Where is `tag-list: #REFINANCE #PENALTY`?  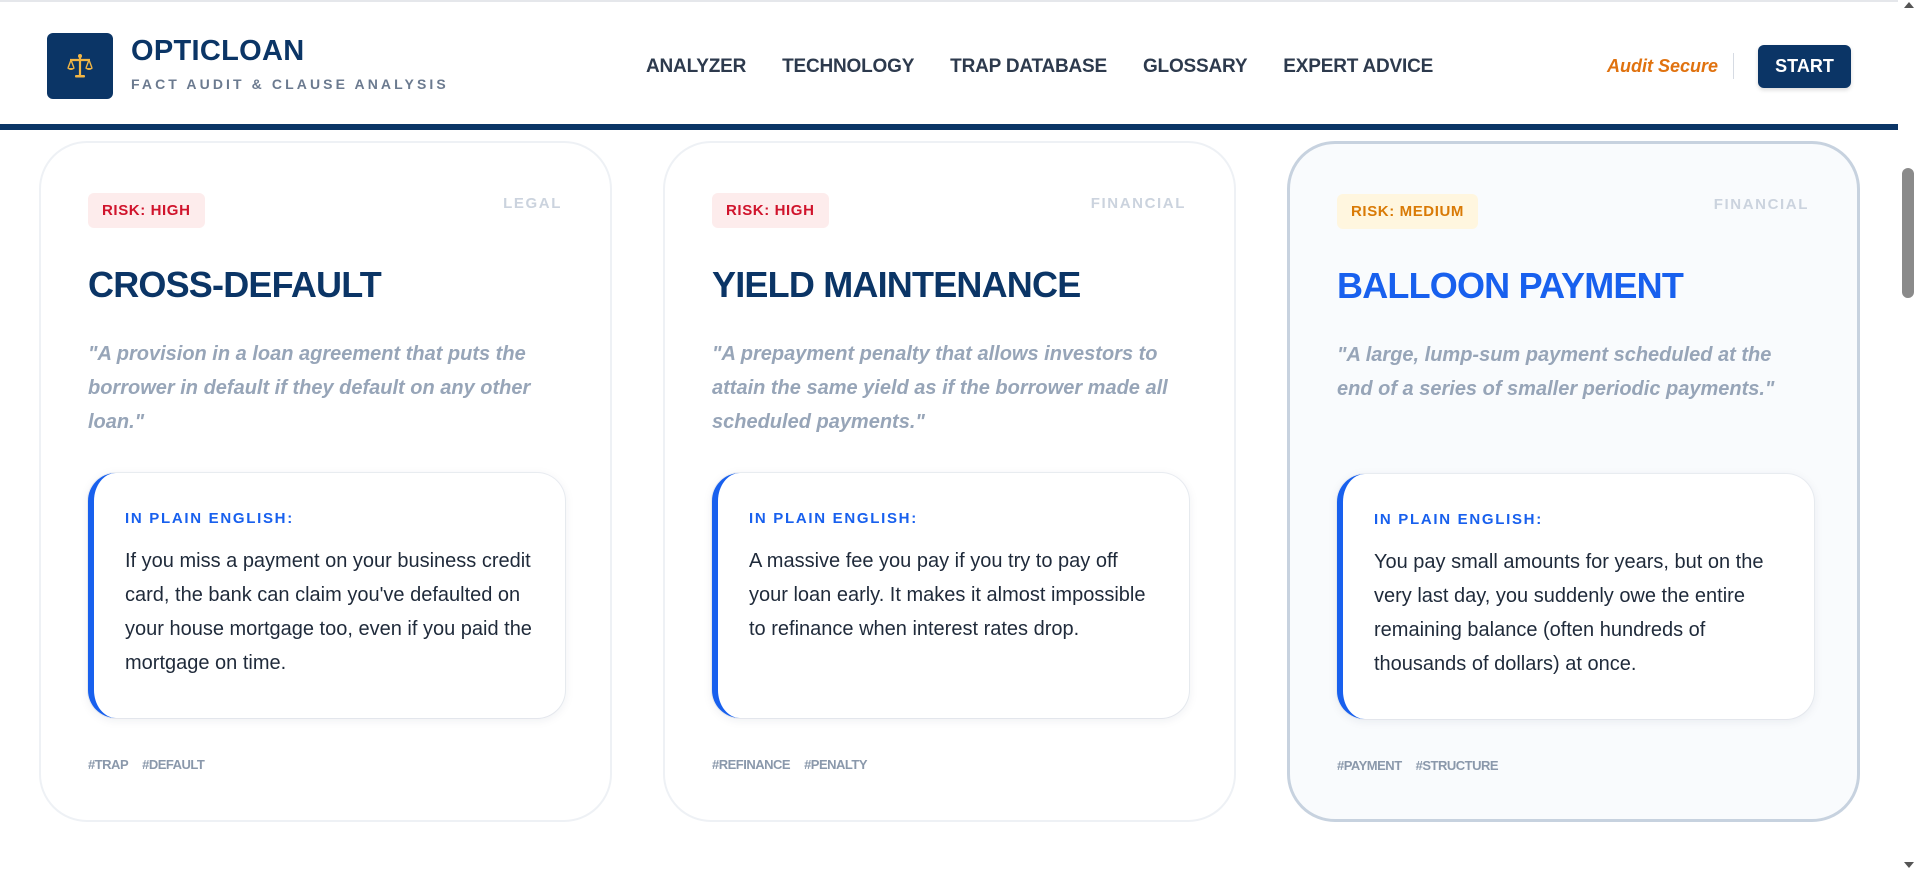 tag-list: #REFINANCE #PENALTY is located at coordinates (790, 764).